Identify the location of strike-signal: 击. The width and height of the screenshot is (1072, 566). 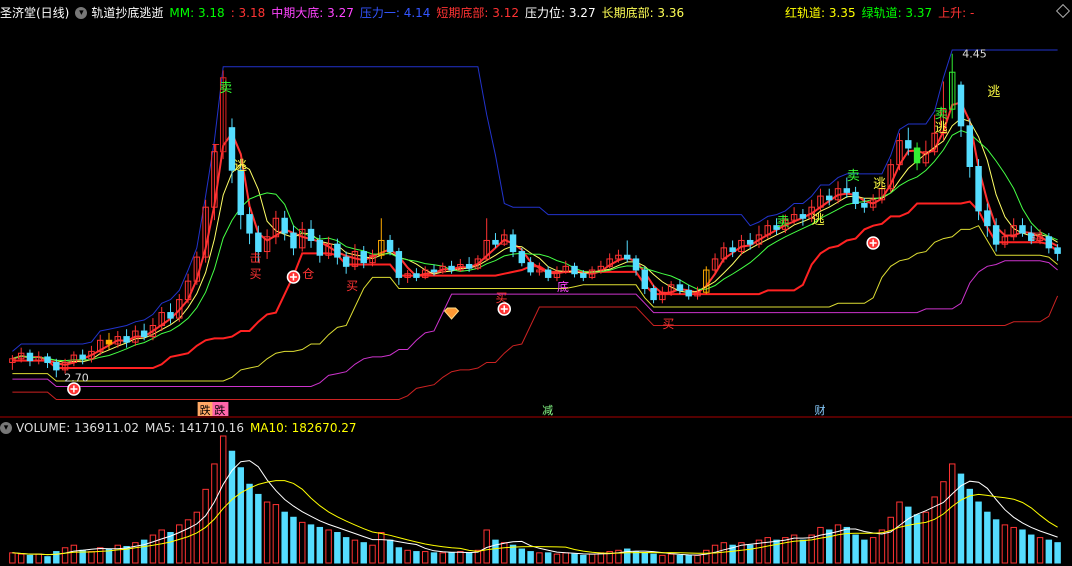
(256, 258).